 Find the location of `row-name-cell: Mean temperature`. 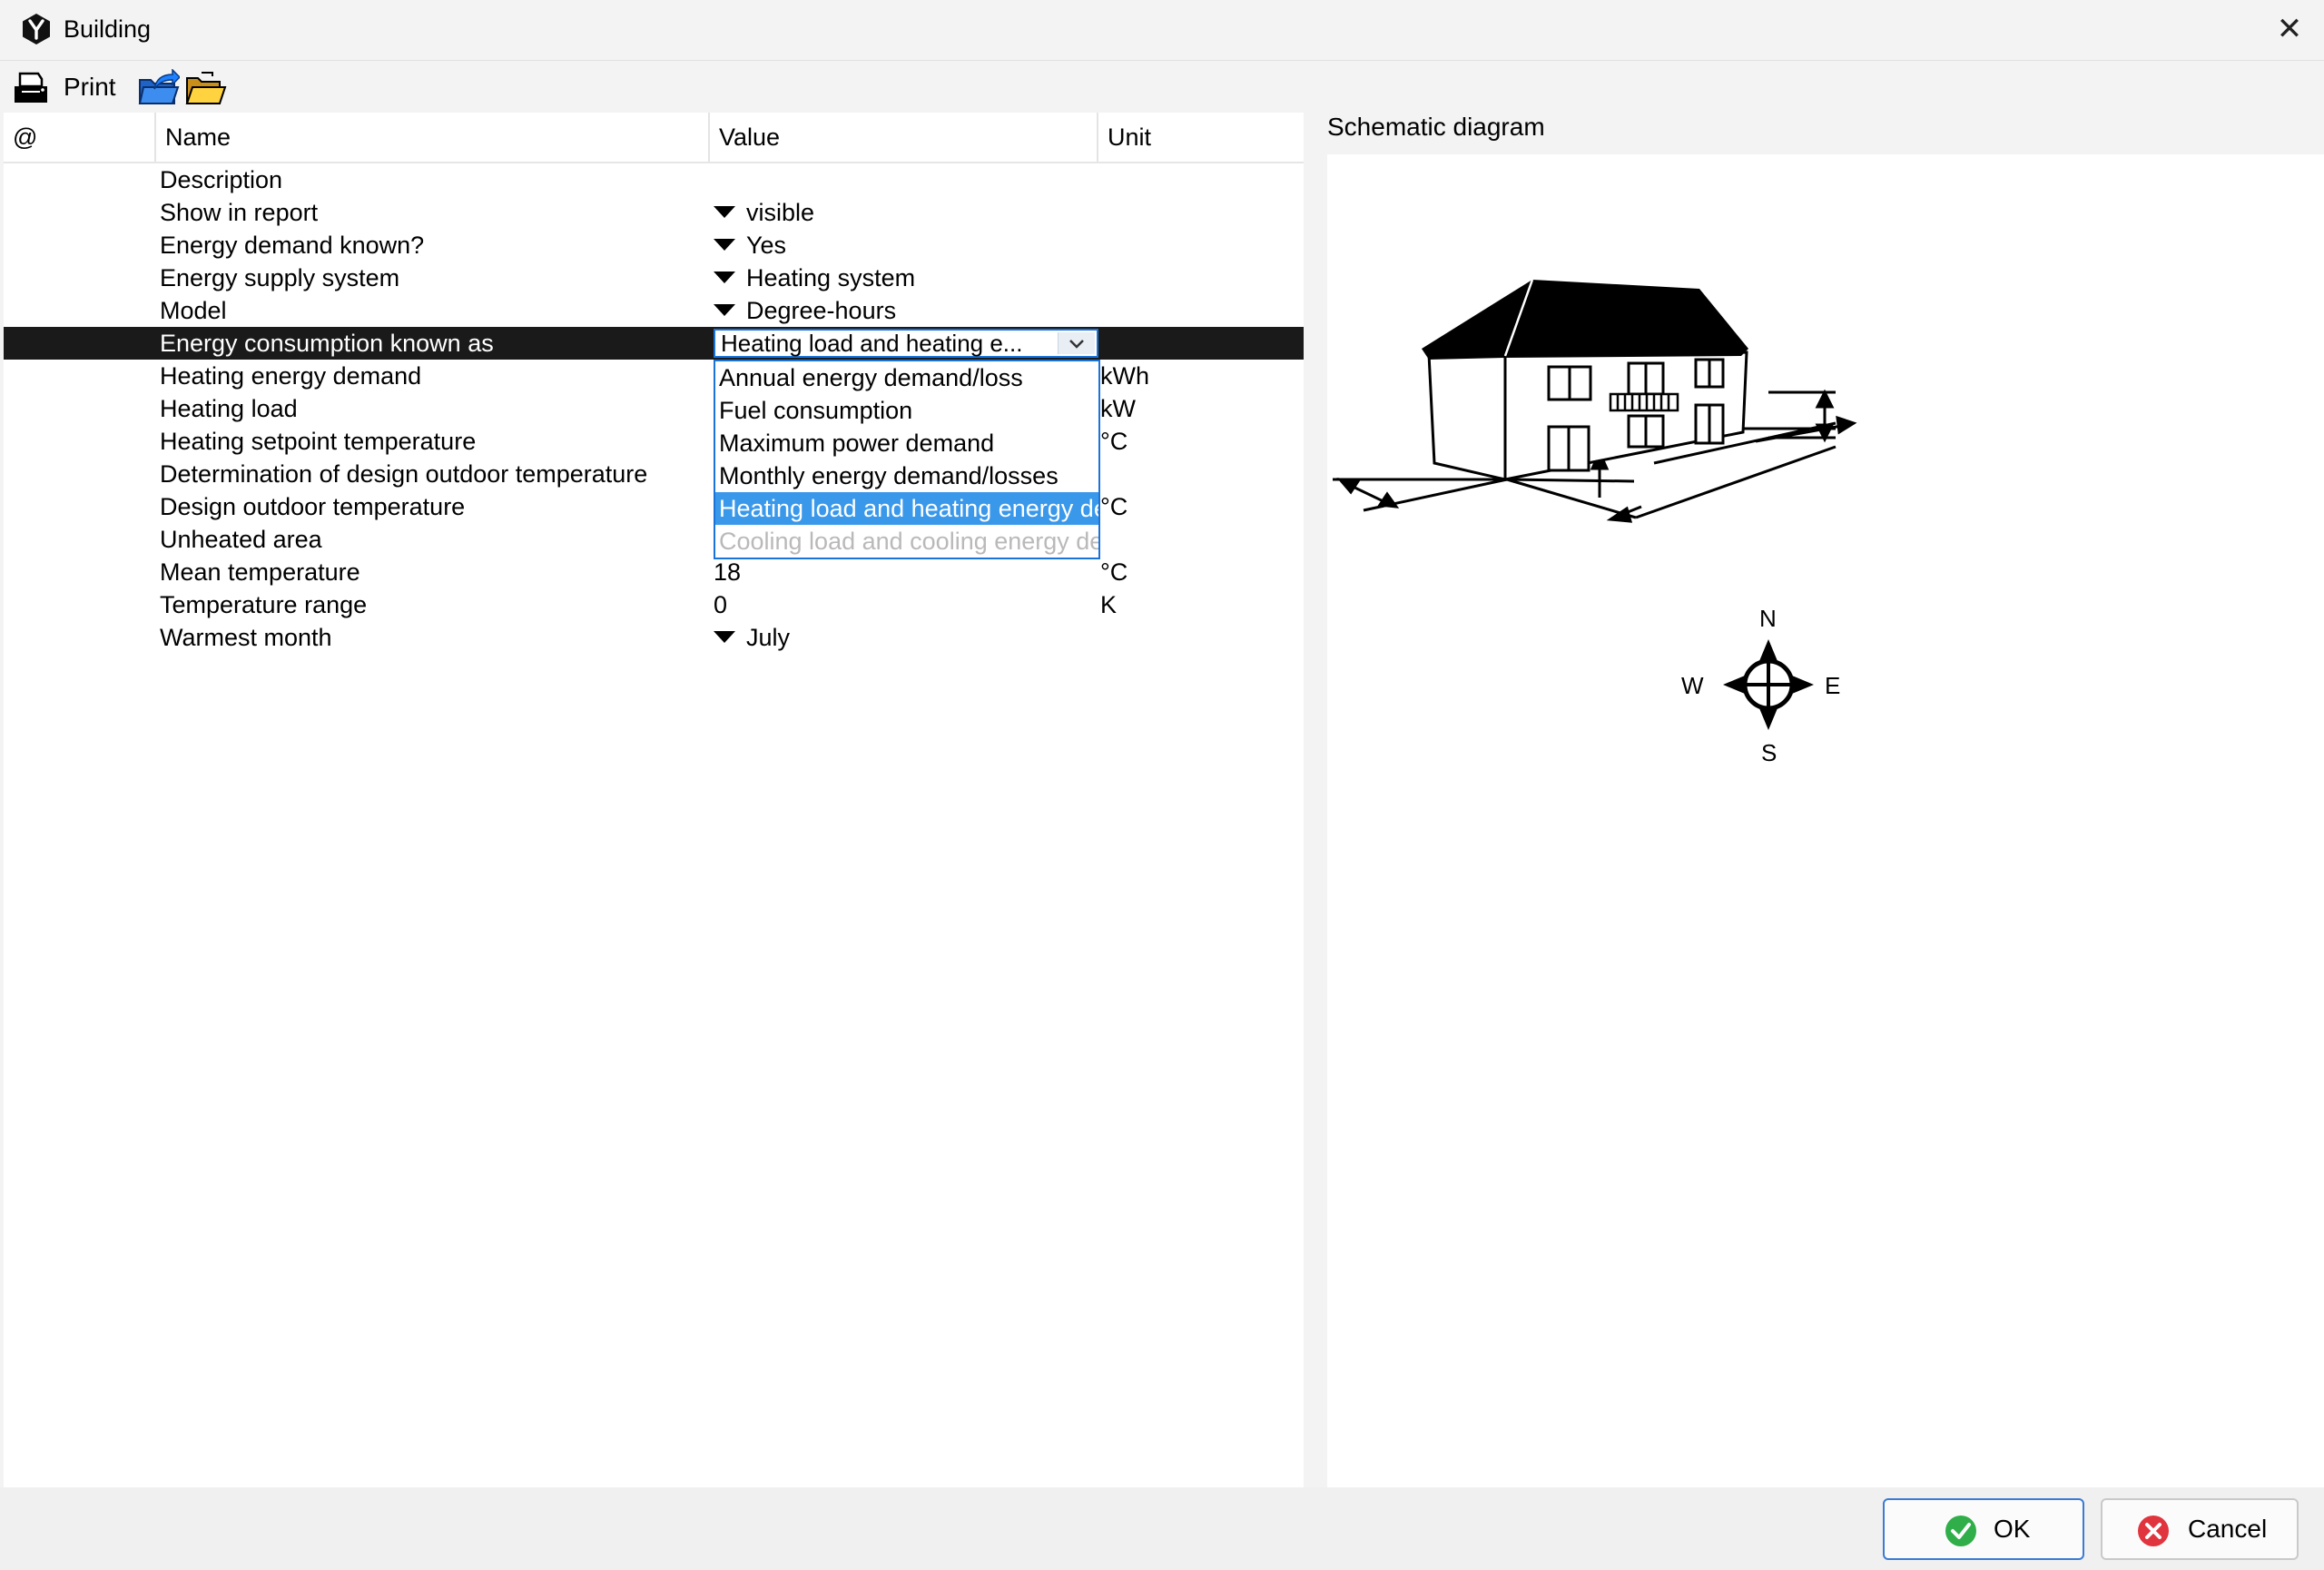

row-name-cell: Mean temperature is located at coordinates (260, 572).